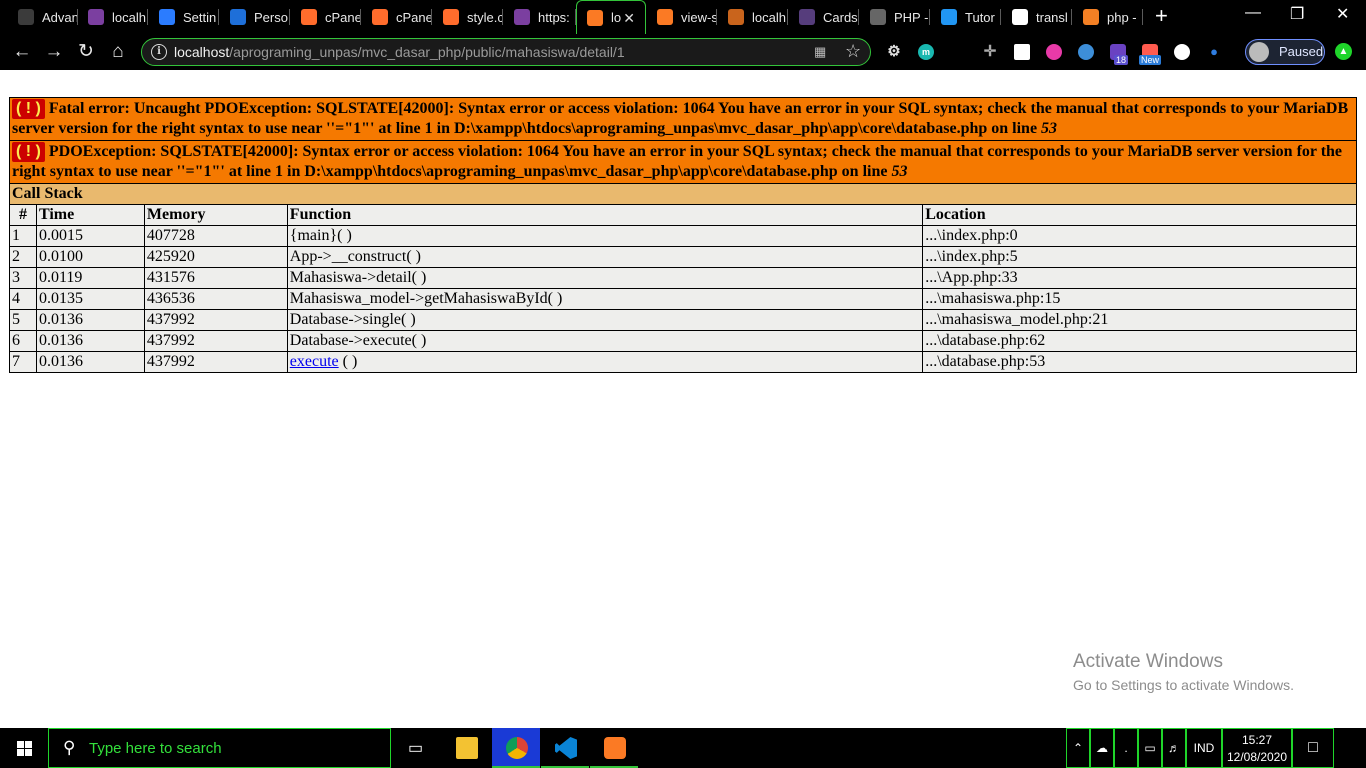 The height and width of the screenshot is (768, 1366). I want to click on restore-icon: ❐, so click(1297, 14).